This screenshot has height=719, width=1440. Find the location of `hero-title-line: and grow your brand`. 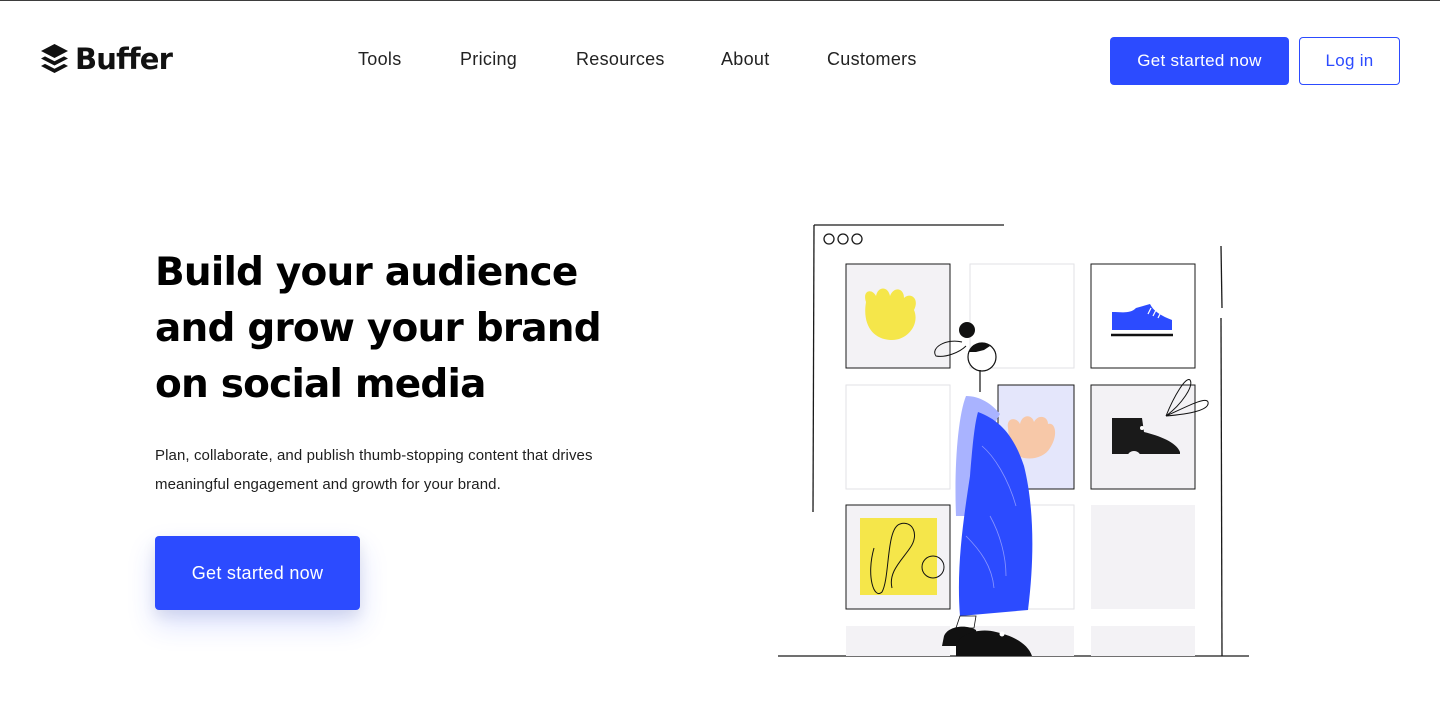

hero-title-line: and grow your brand is located at coordinates (378, 328).